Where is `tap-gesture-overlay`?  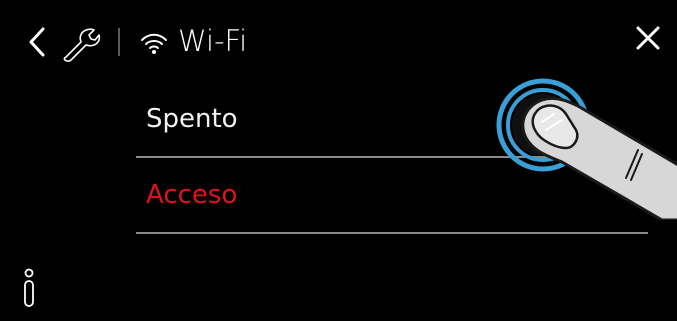
tap-gesture-overlay is located at coordinates (583, 146).